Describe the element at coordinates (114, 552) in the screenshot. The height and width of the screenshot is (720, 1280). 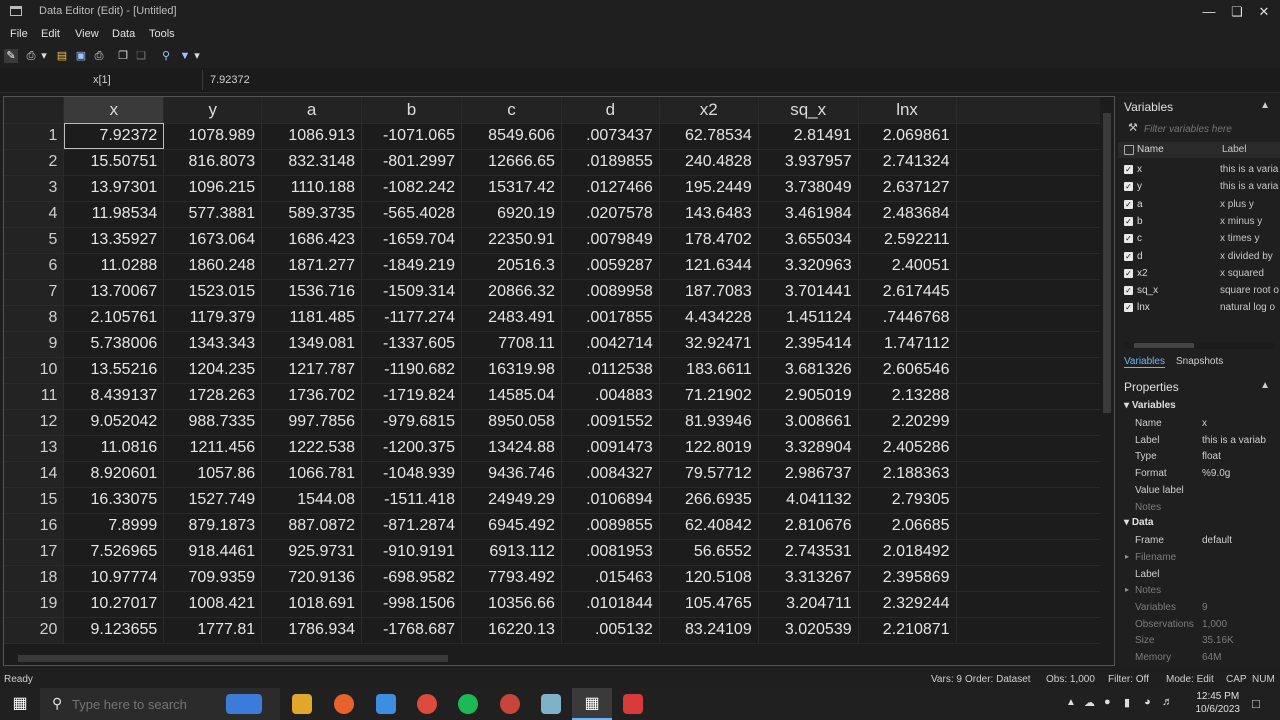
I see `data-cell: 7.526965` at that location.